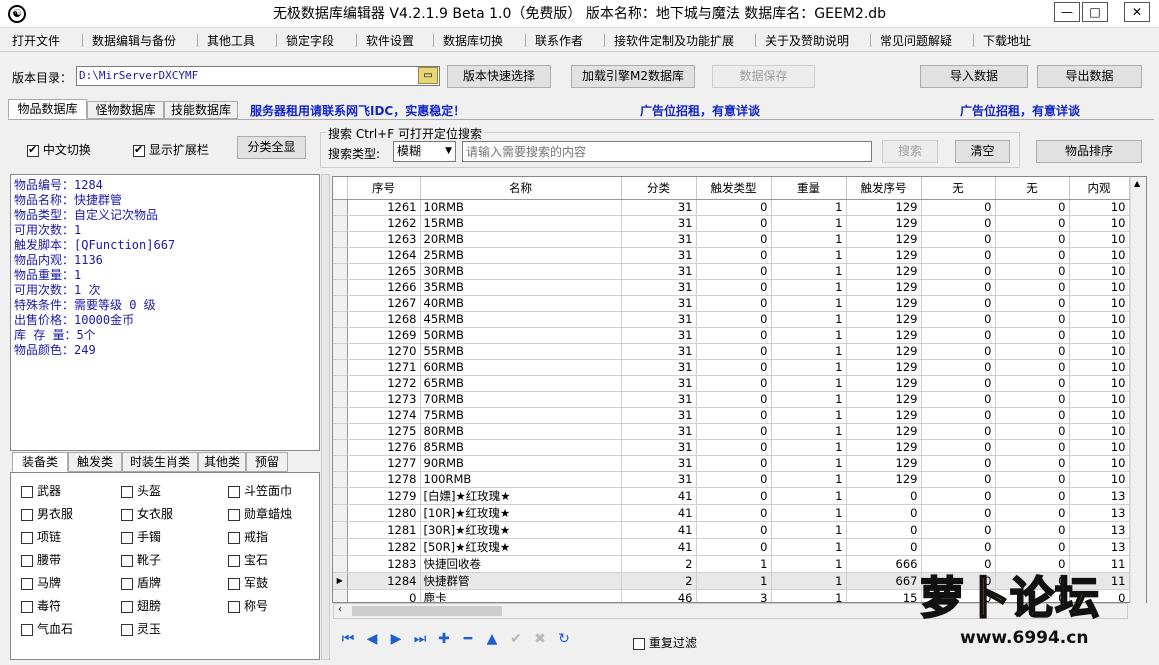  Describe the element at coordinates (47, 628) in the screenshot. I see `category-checkbox-item: 气血石` at that location.